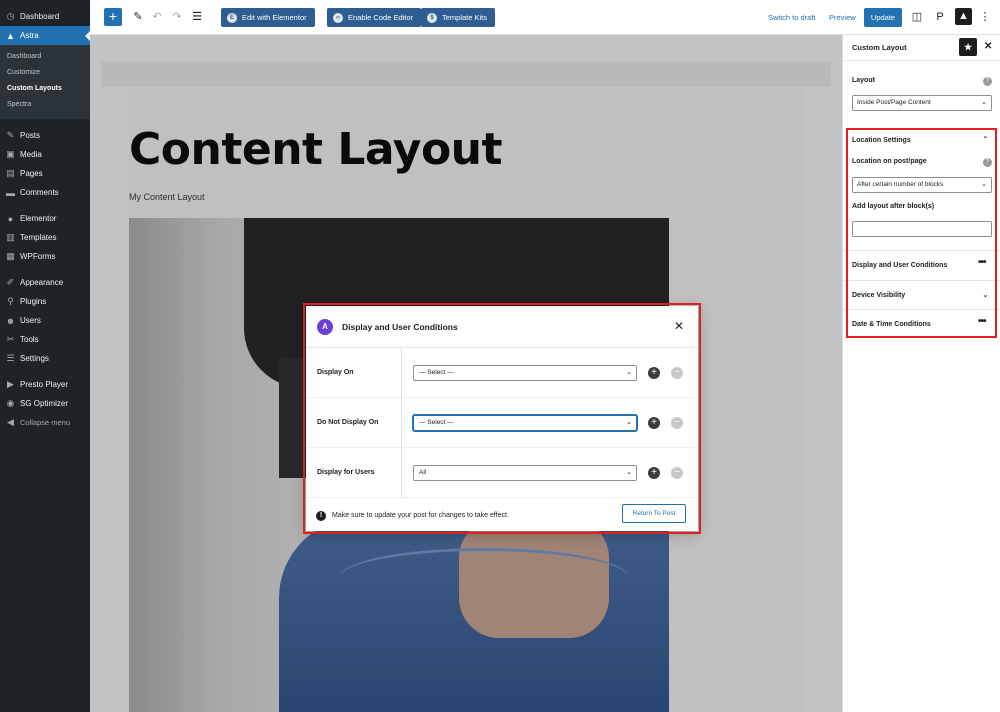 The height and width of the screenshot is (712, 1000). I want to click on sidebar-item-plugins: ⚲ Plugins, so click(45, 301).